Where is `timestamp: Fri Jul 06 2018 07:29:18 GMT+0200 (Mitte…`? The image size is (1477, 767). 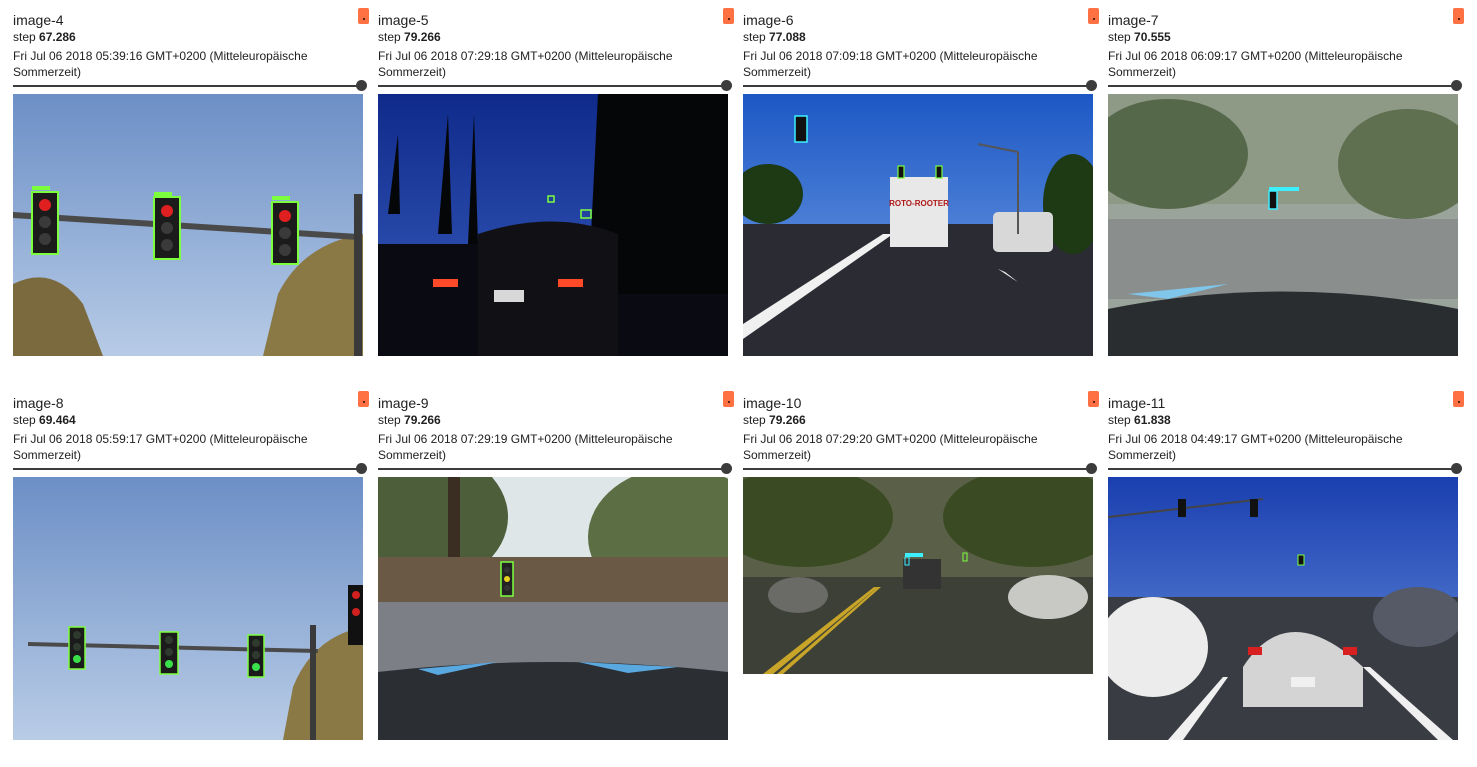 timestamp: Fri Jul 06 2018 07:29:18 GMT+0200 (Mitte… is located at coordinates (525, 64).